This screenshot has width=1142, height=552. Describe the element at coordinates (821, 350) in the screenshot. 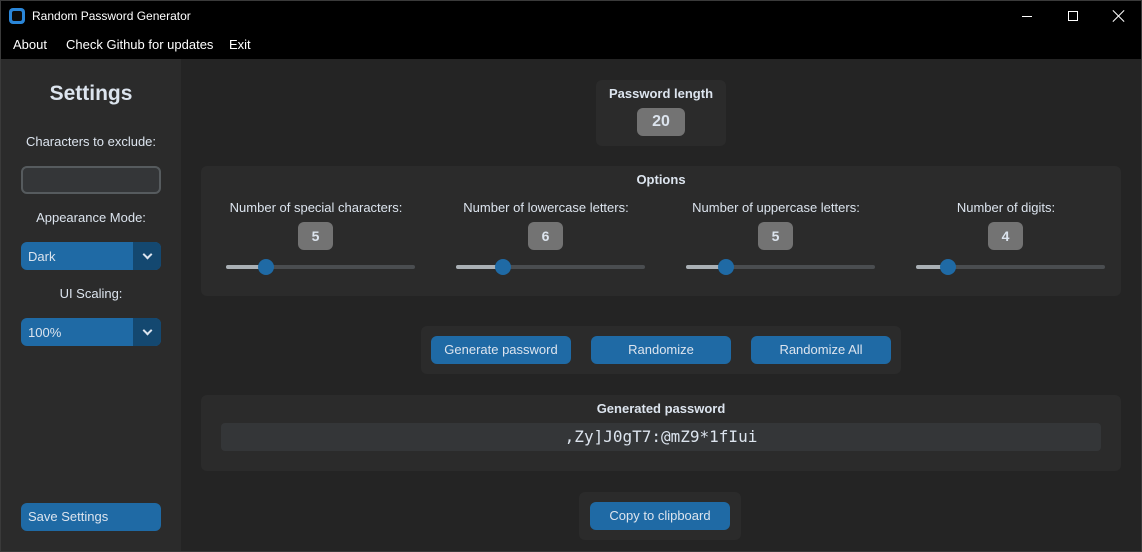

I see `randomize-all-button: Randomize All` at that location.